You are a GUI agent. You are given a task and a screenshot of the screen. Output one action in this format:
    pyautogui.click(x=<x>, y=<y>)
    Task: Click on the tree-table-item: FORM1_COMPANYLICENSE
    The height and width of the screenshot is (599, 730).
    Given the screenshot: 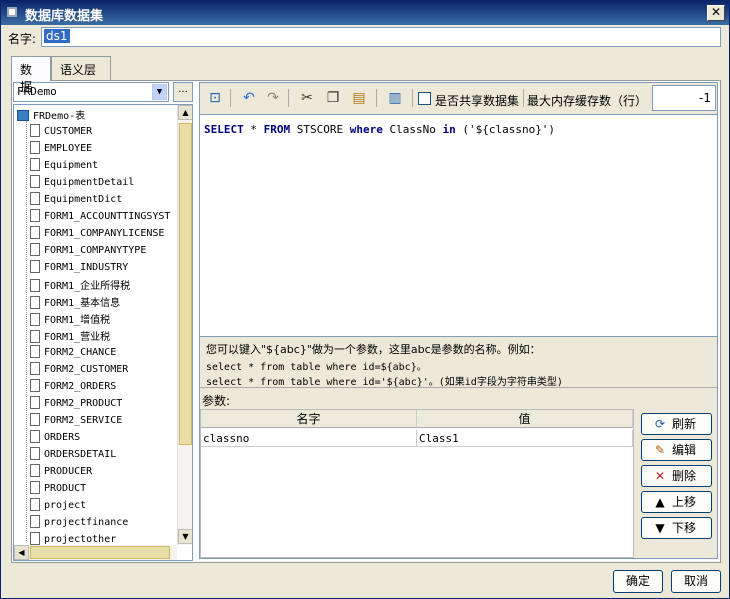 What is the action you would take?
    pyautogui.click(x=97, y=234)
    